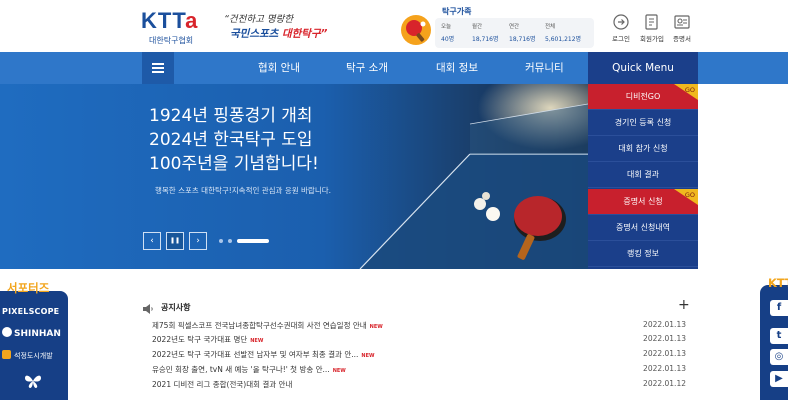  I want to click on notice-title-text: 2022년도 탁구 국가대표 명단, so click(200, 339).